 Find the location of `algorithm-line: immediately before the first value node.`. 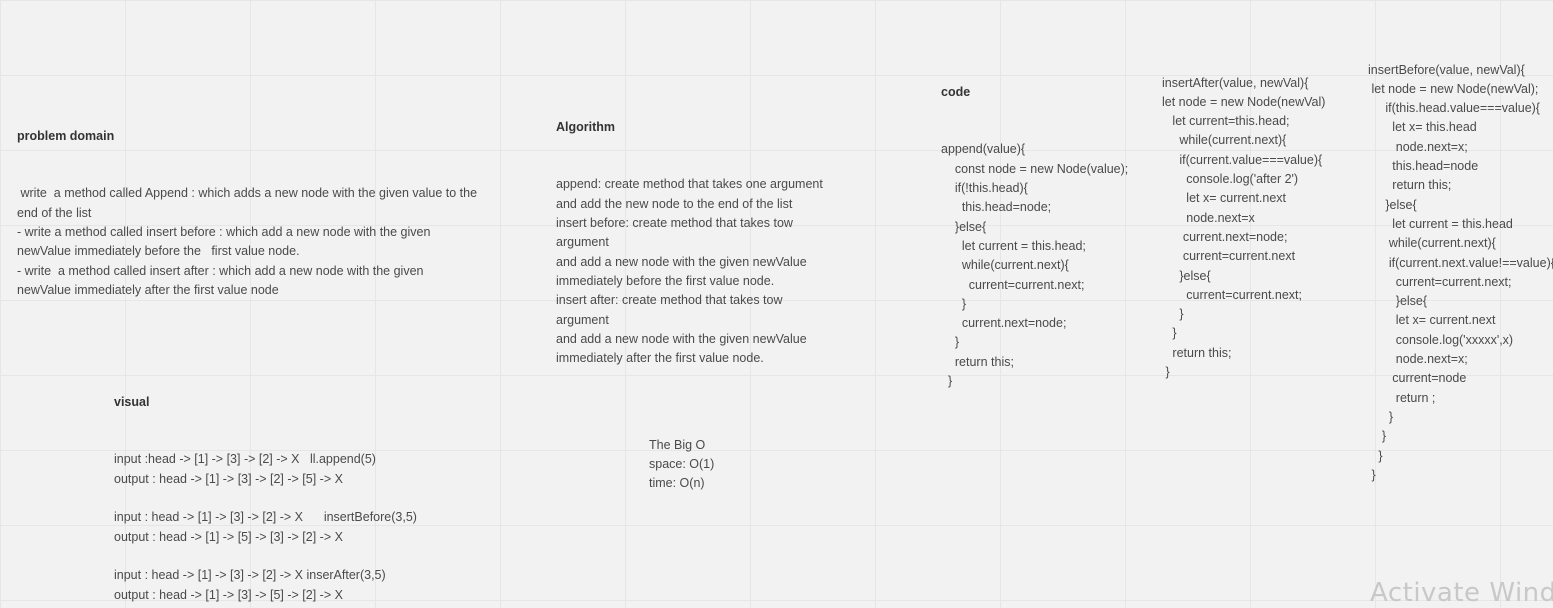

algorithm-line: immediately before the first value node. is located at coordinates (665, 280).